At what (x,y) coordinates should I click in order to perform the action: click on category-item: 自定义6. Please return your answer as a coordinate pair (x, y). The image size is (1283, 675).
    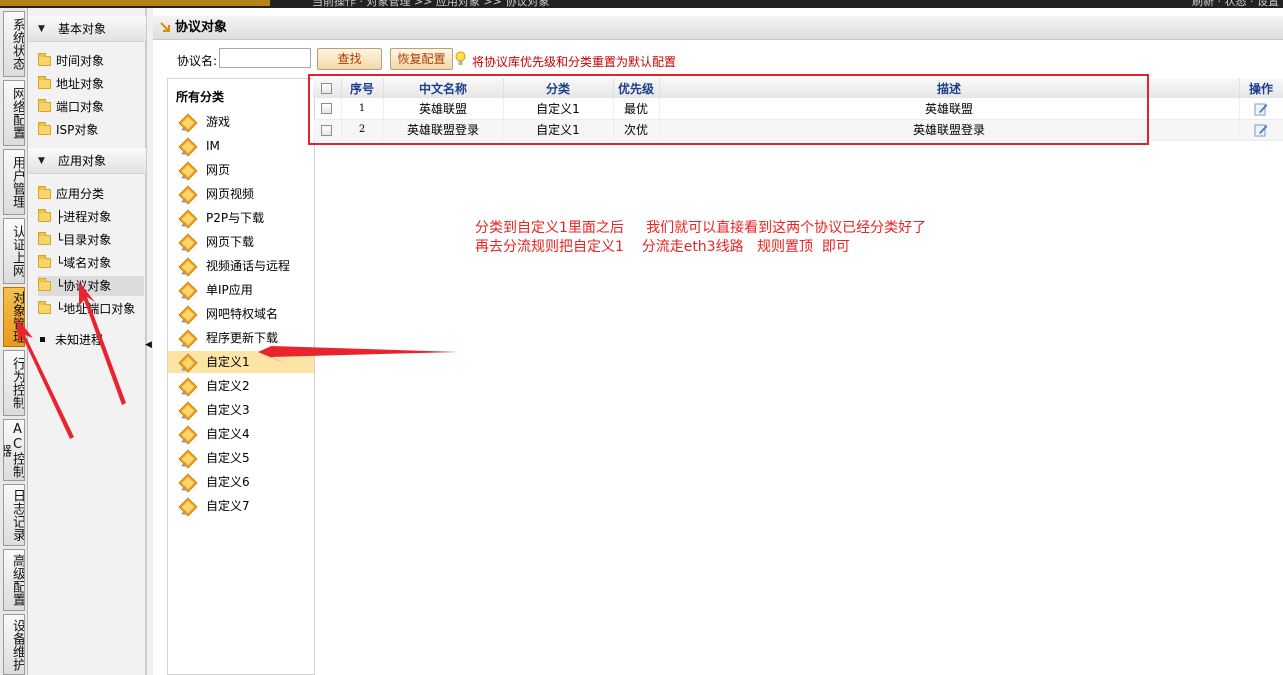
    Looking at the image, I should click on (241, 482).